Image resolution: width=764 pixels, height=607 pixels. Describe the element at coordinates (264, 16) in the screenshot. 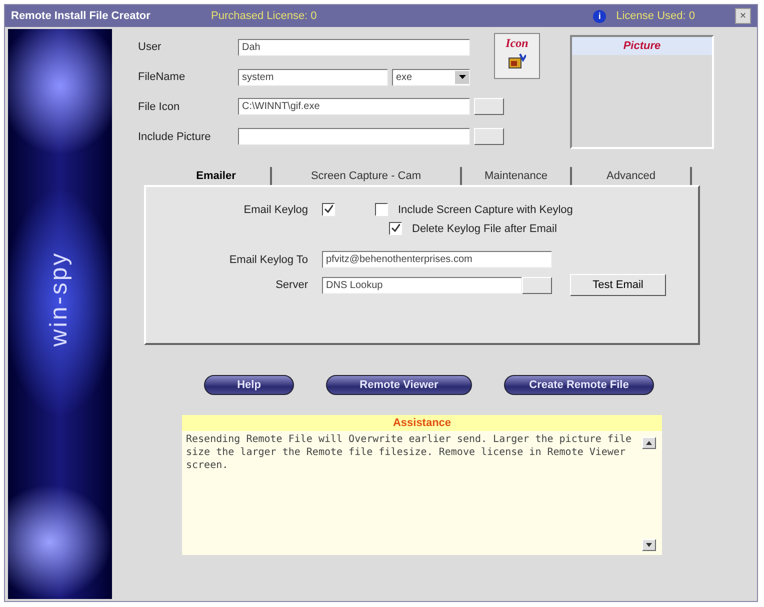

I see `purchased-license-text: Purchased License: 0` at that location.